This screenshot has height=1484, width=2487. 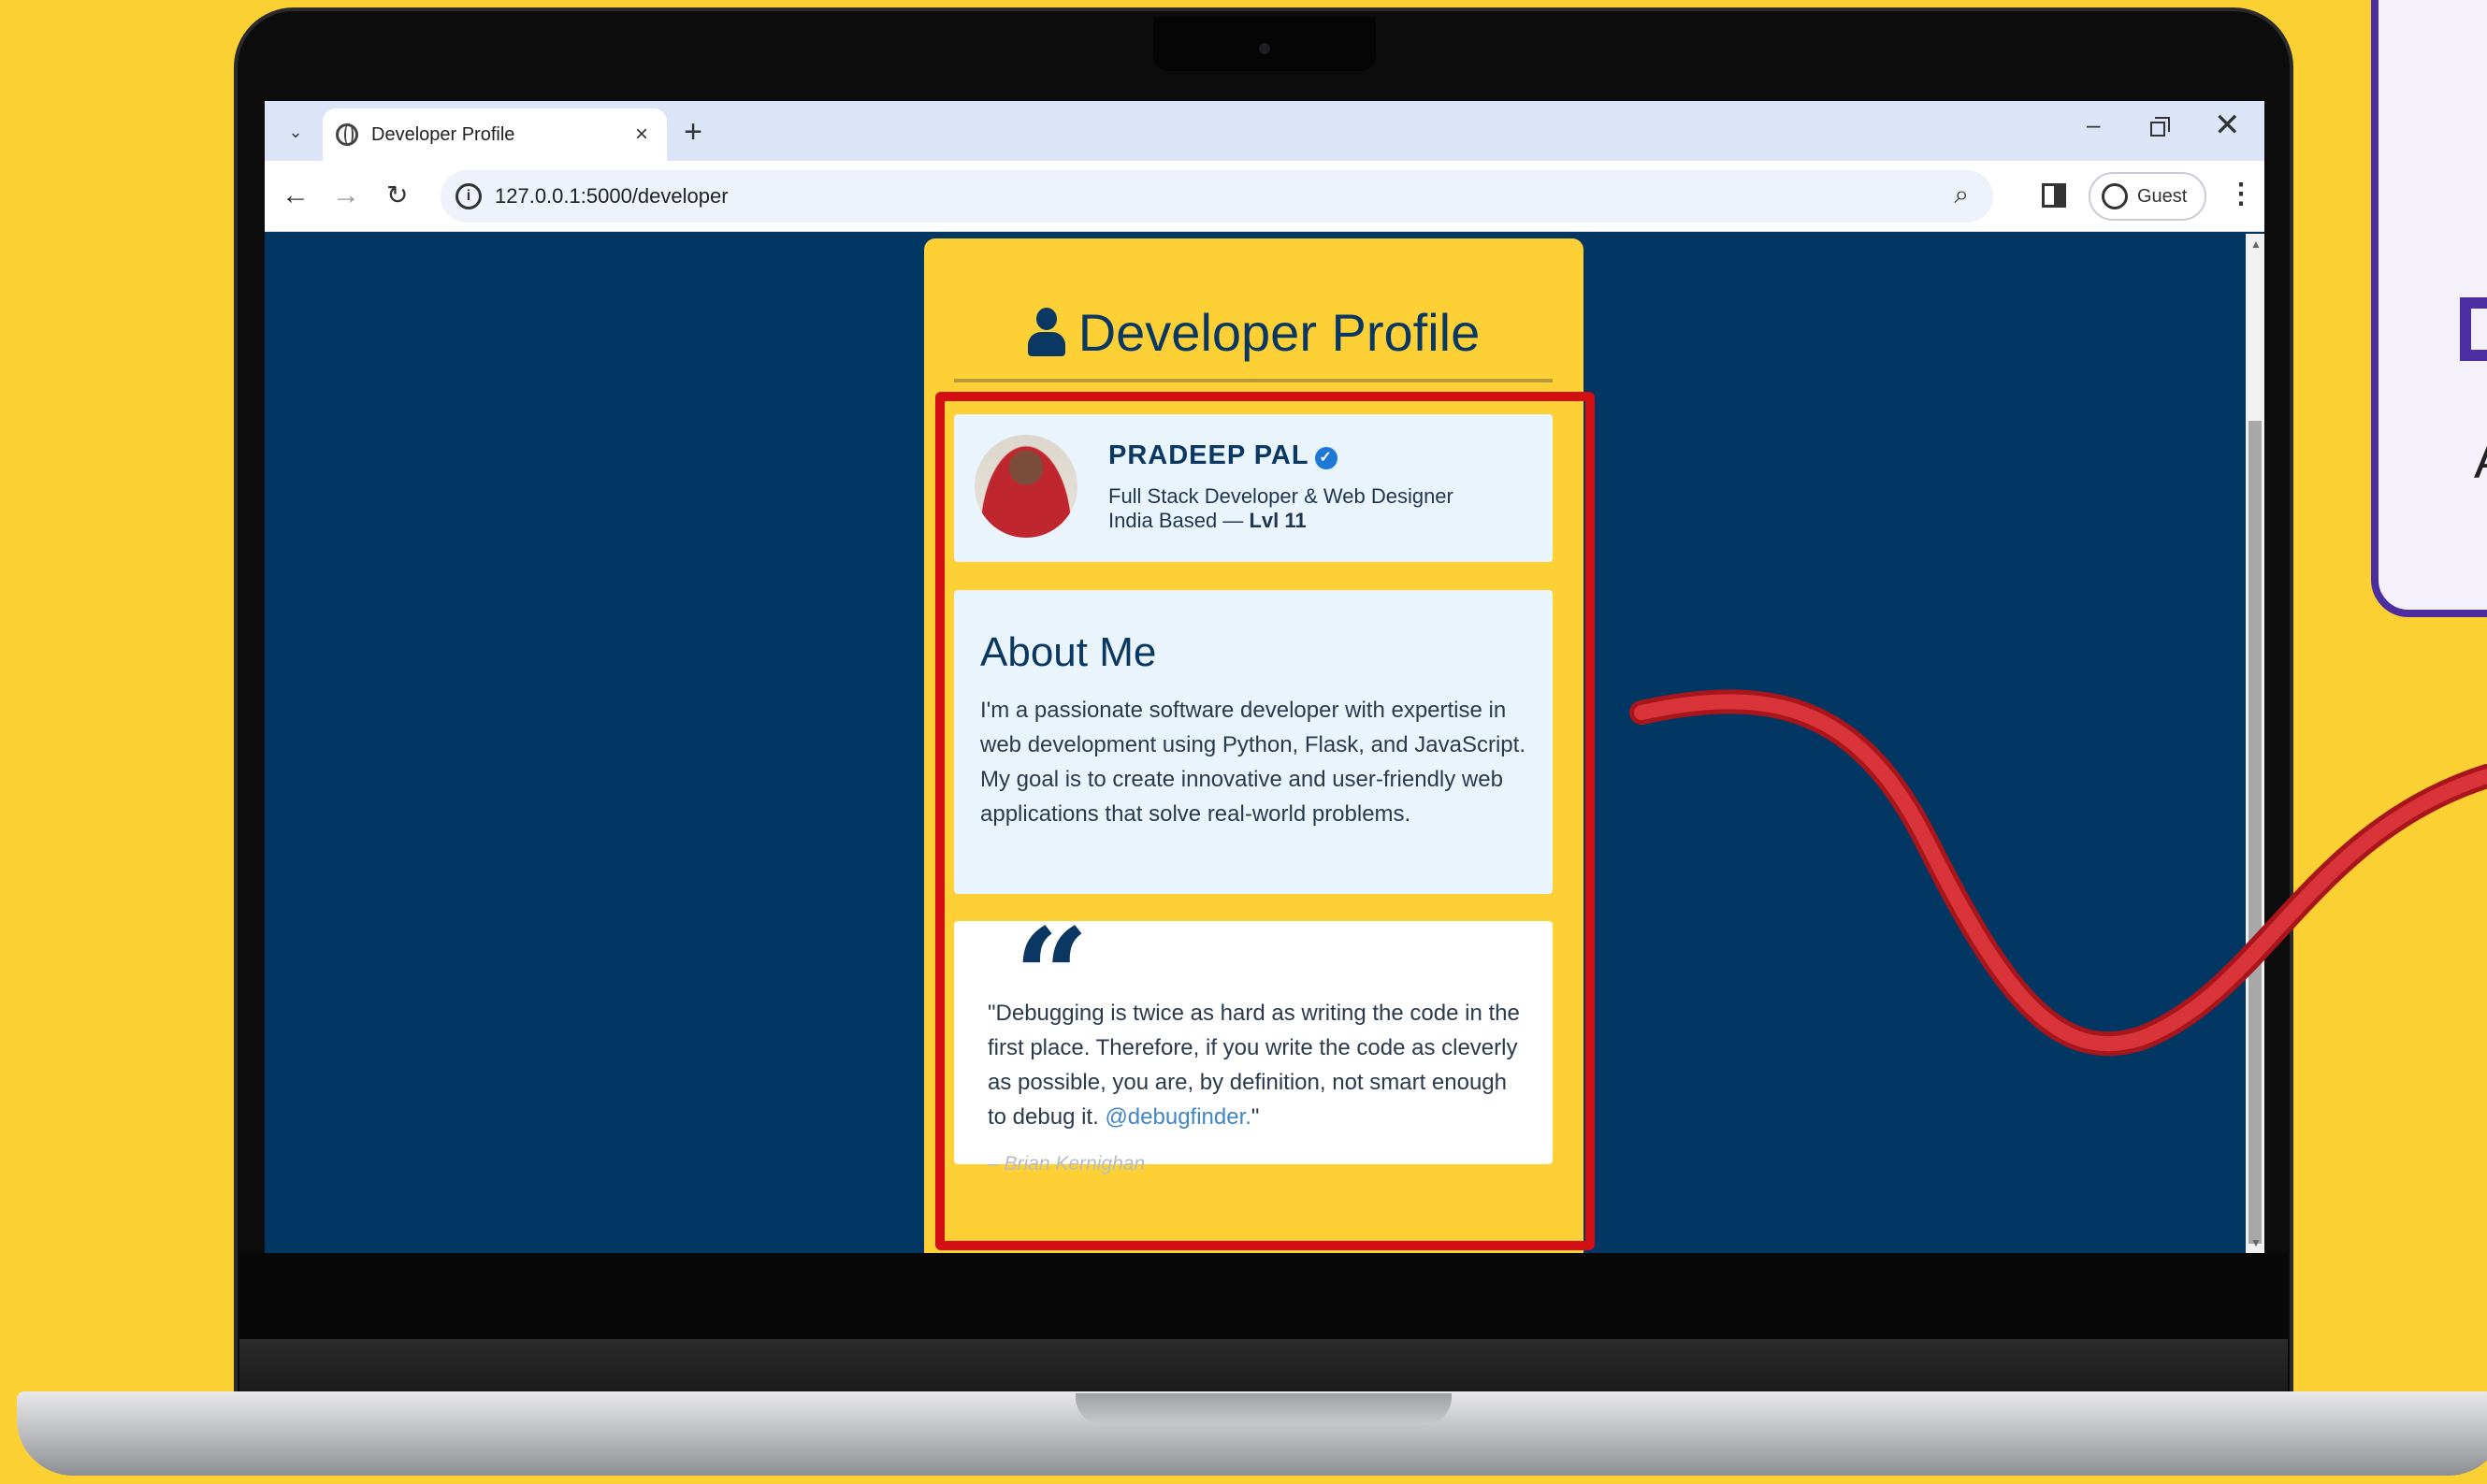 I want to click on red-curve-arrow, so click(x=2058, y=873).